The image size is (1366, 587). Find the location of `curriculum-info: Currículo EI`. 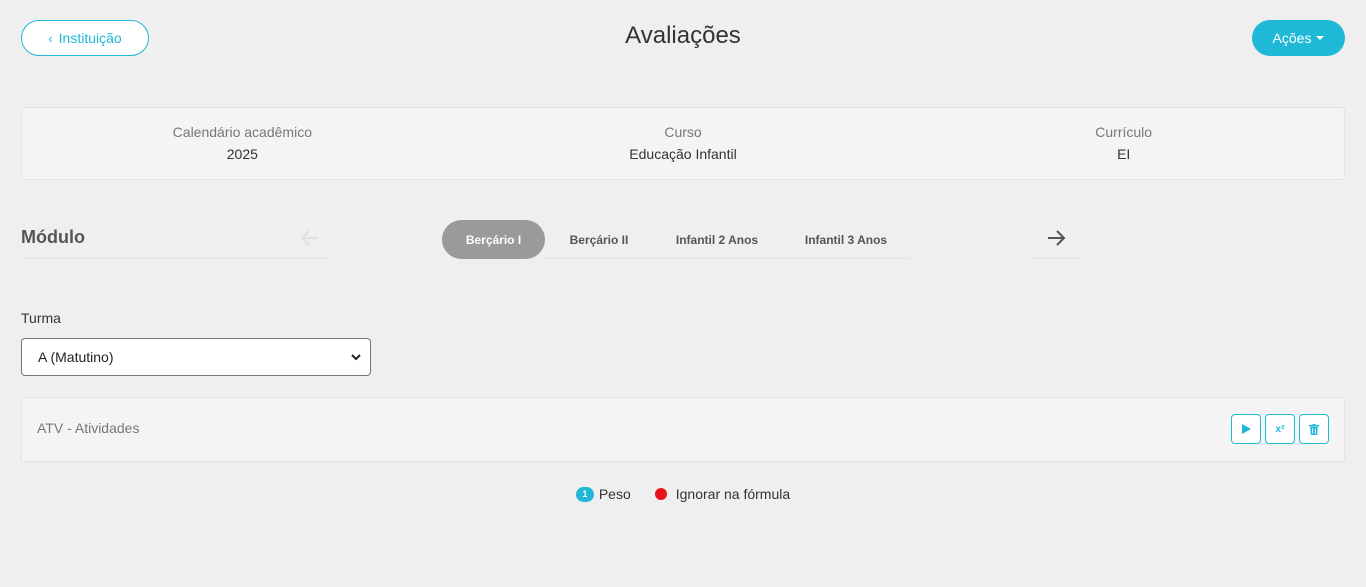

curriculum-info: Currículo EI is located at coordinates (1123, 143).